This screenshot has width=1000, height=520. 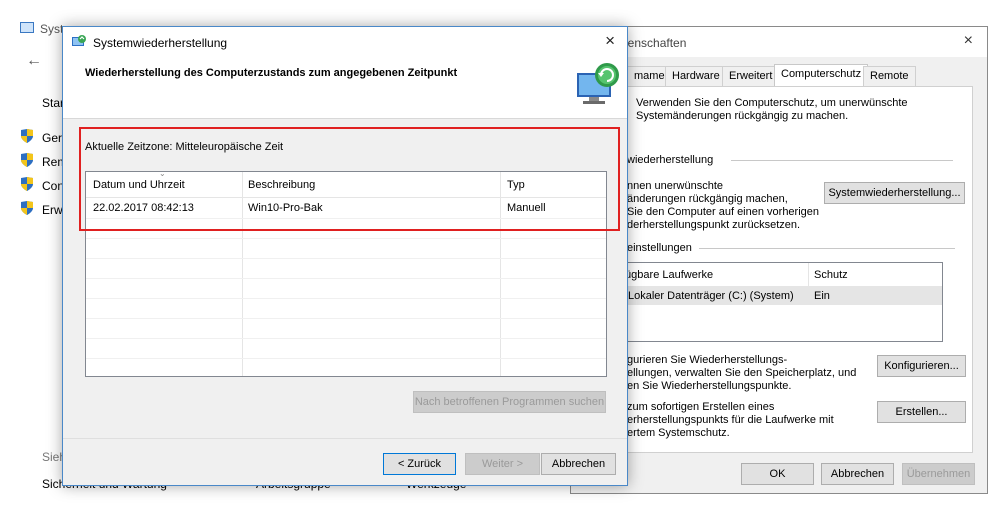 I want to click on tab-advanced: Erweitert, so click(x=751, y=76).